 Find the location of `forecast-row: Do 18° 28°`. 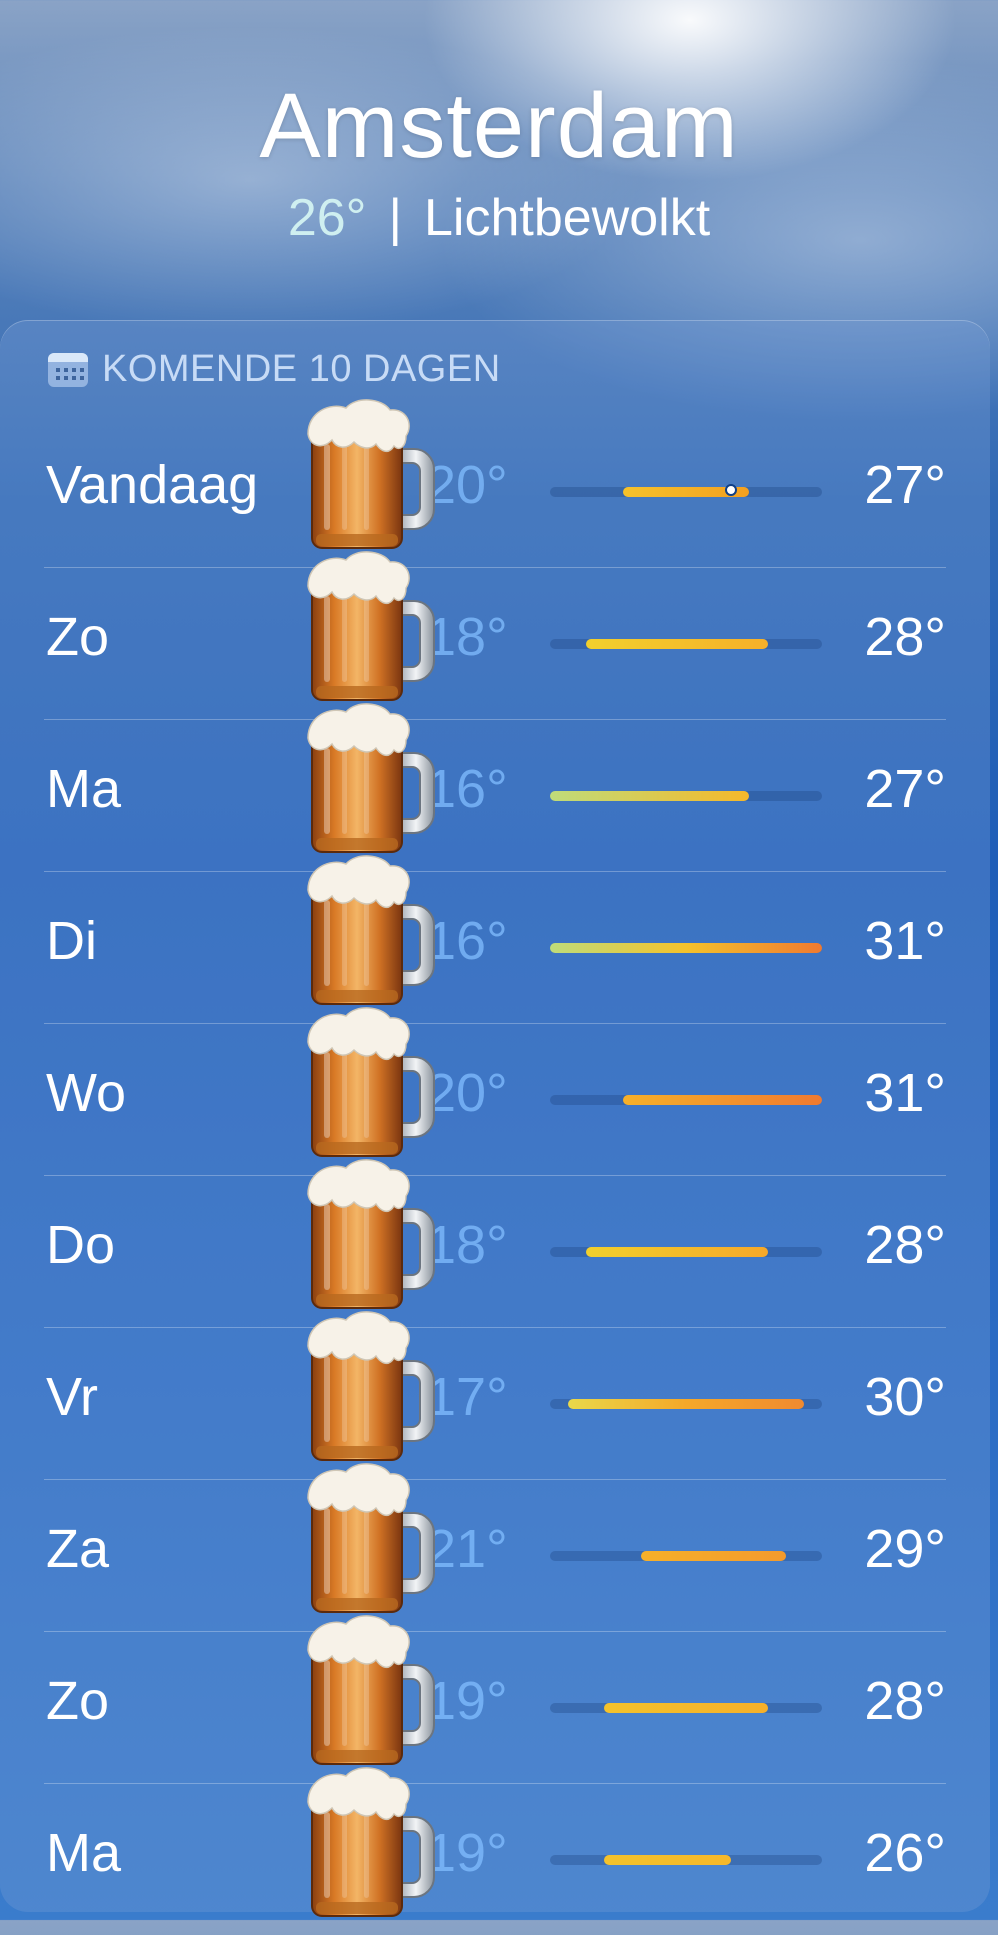

forecast-row: Do 18° 28° is located at coordinates (495, 1243).